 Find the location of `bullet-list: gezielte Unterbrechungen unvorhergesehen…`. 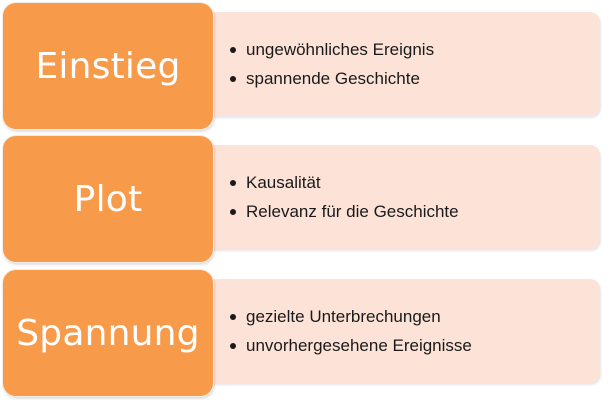

bullet-list: gezielte Unterbrechungen unvorhergesehen… is located at coordinates (415, 331).